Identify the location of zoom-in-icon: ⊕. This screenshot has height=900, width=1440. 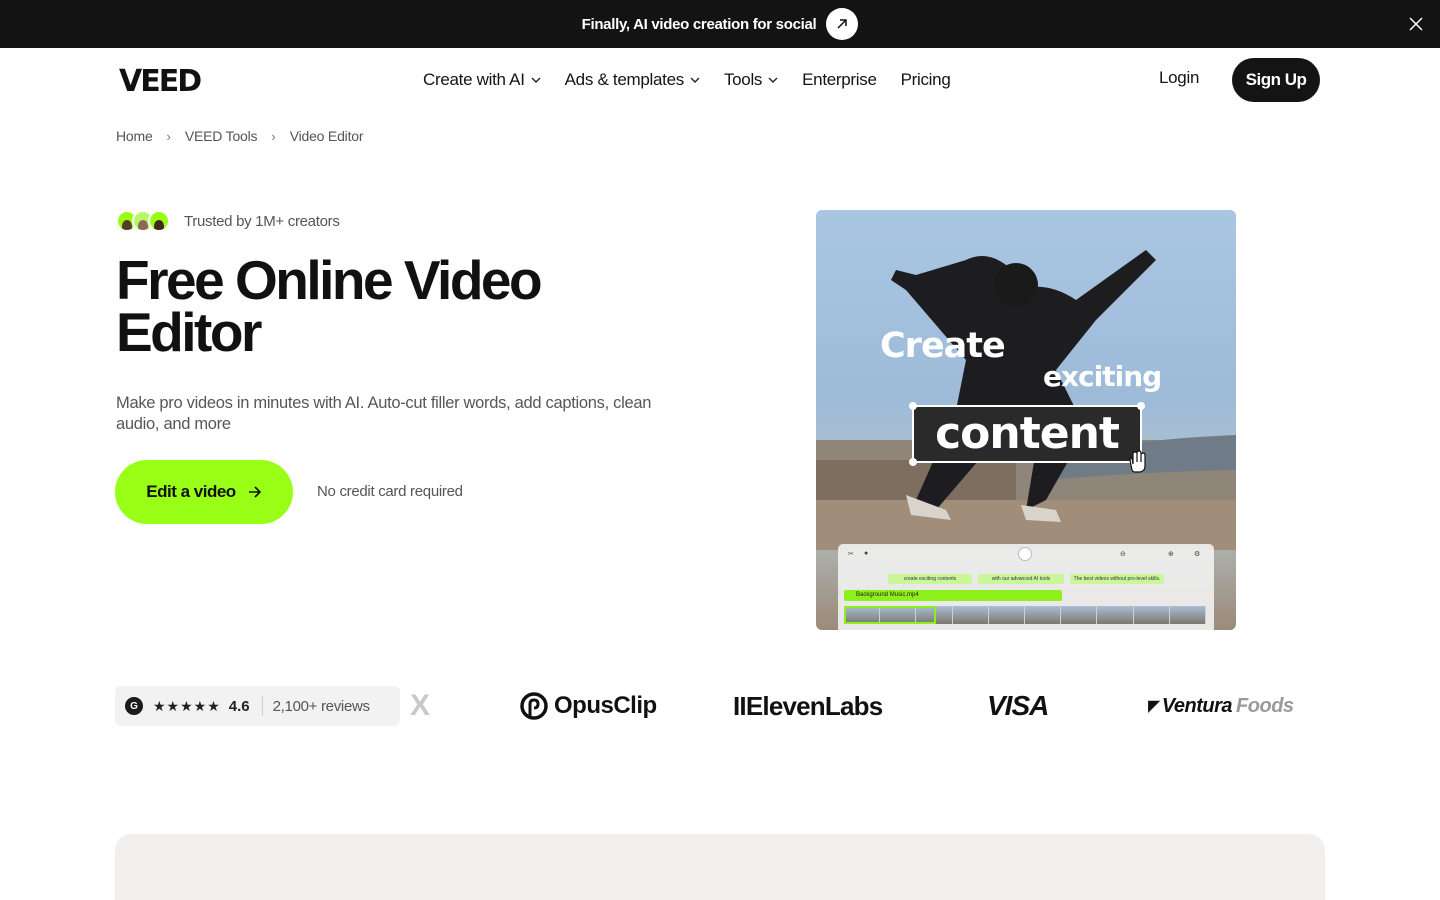
(1171, 554).